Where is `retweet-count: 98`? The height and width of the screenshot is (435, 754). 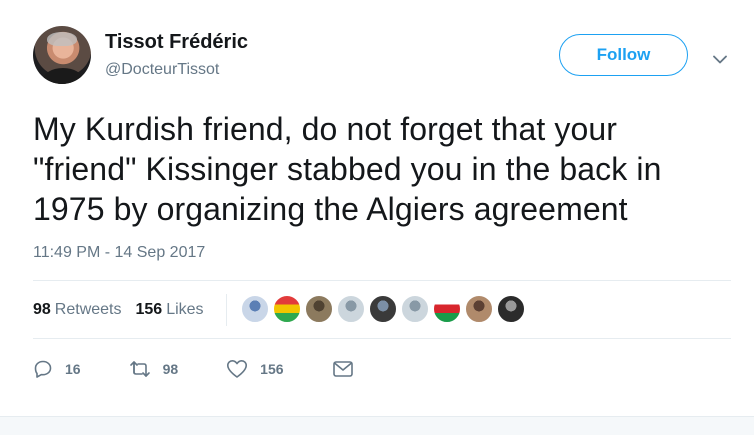
retweet-count: 98 is located at coordinates (170, 369).